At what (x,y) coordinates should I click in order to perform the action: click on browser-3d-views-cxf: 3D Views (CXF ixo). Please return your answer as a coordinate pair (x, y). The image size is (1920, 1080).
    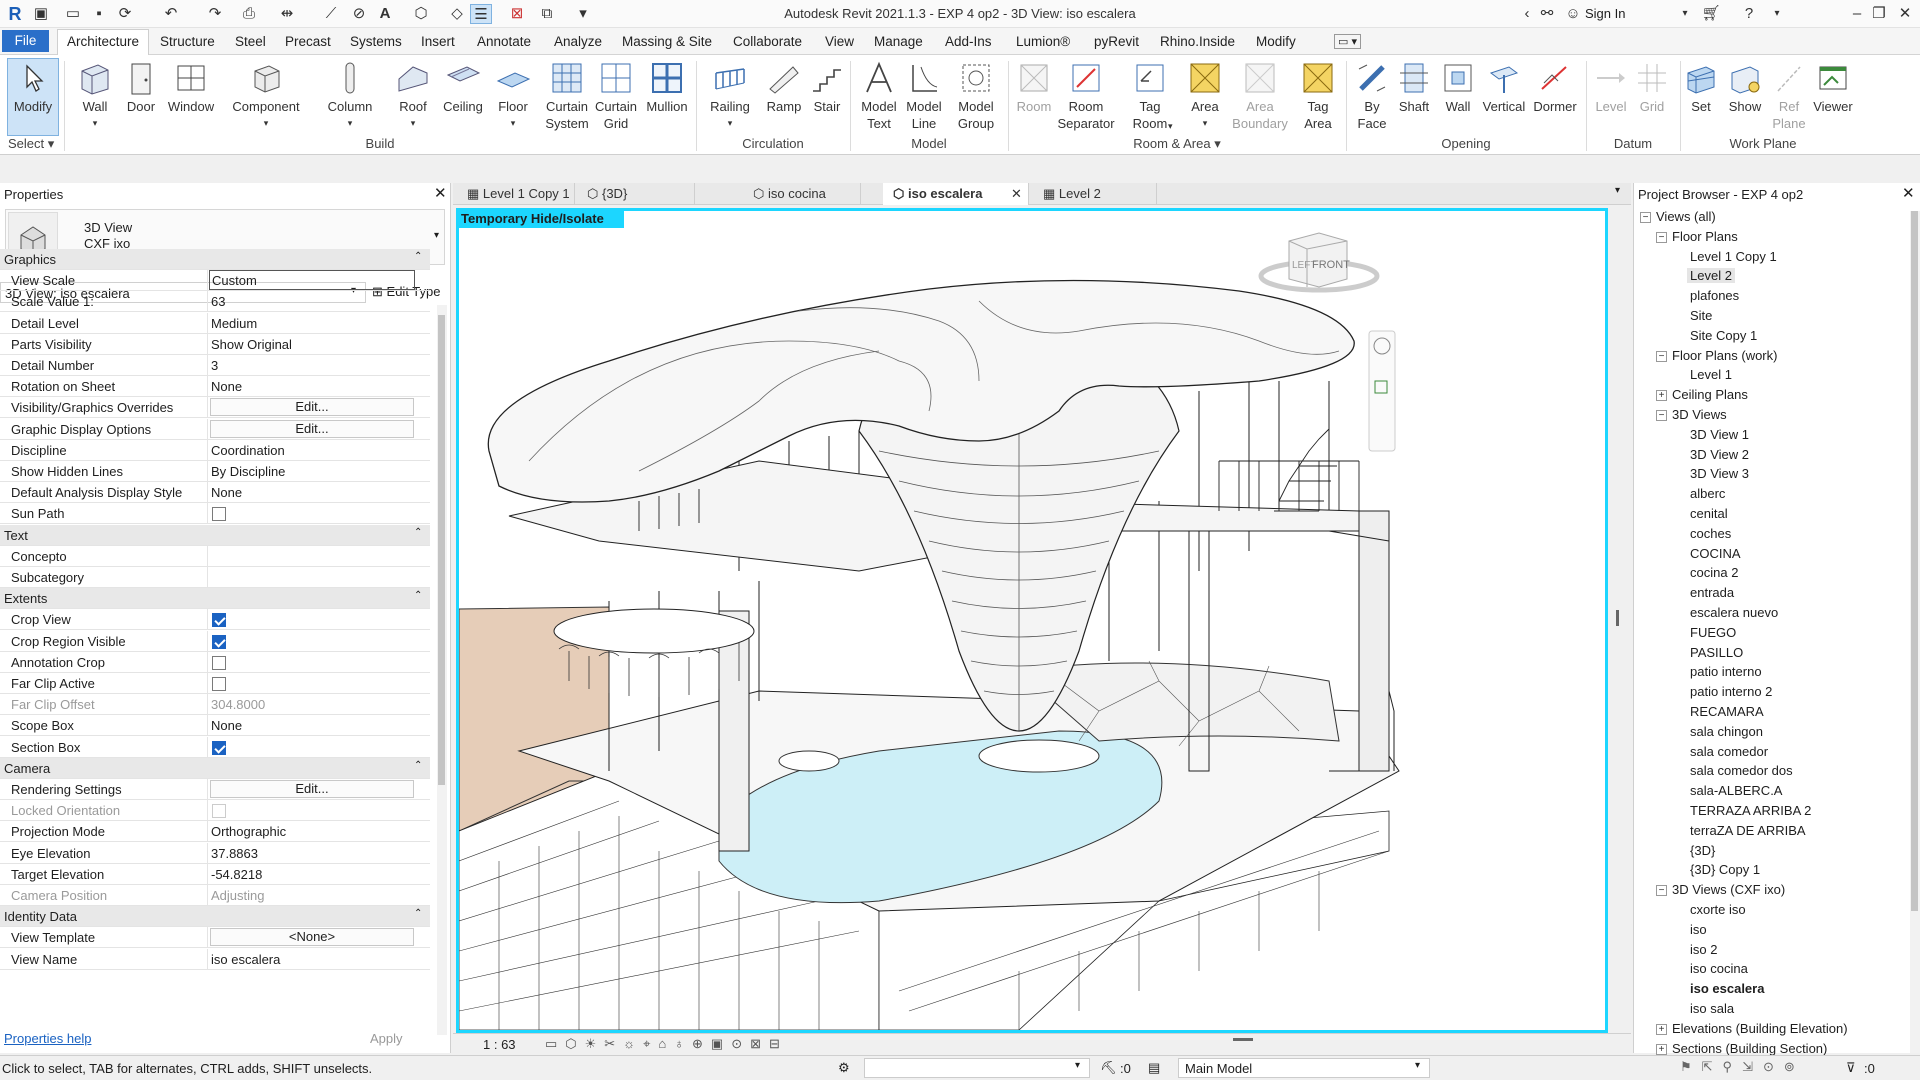
    Looking at the image, I should click on (1728, 889).